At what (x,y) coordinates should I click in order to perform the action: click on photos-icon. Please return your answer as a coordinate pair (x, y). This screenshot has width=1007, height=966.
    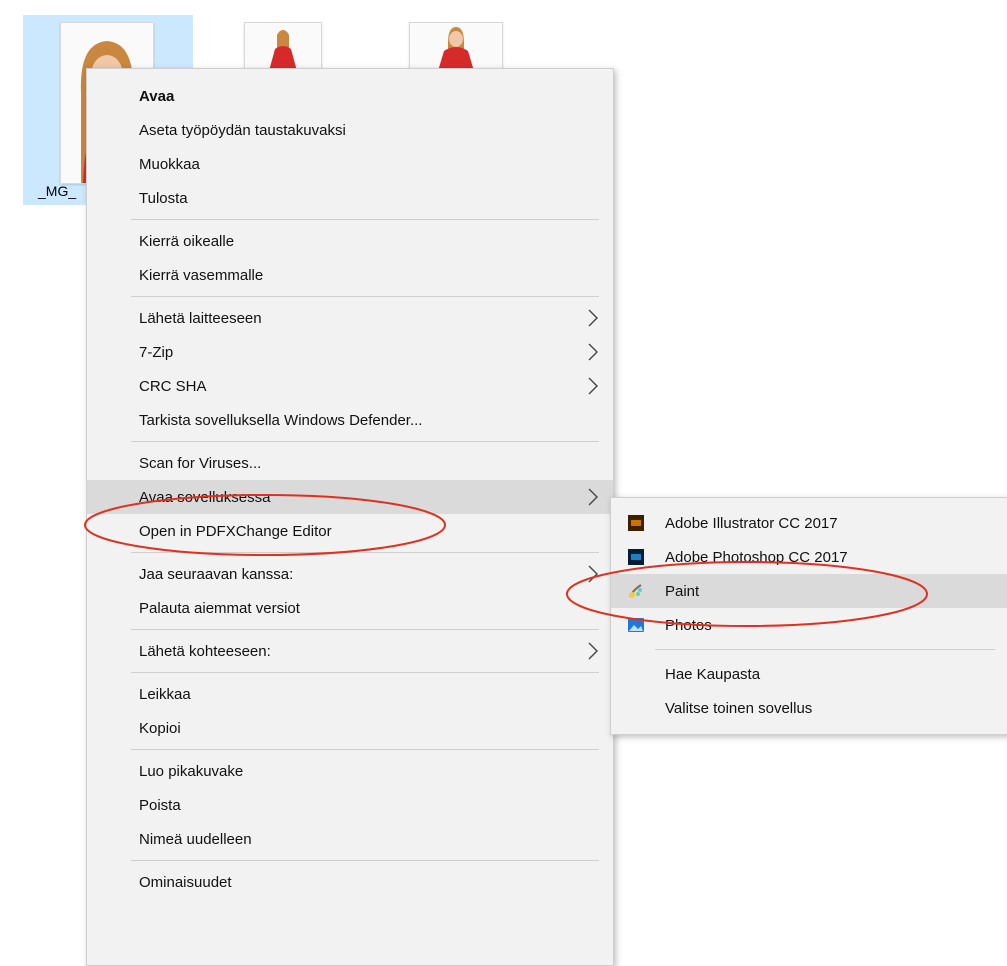
    Looking at the image, I should click on (636, 625).